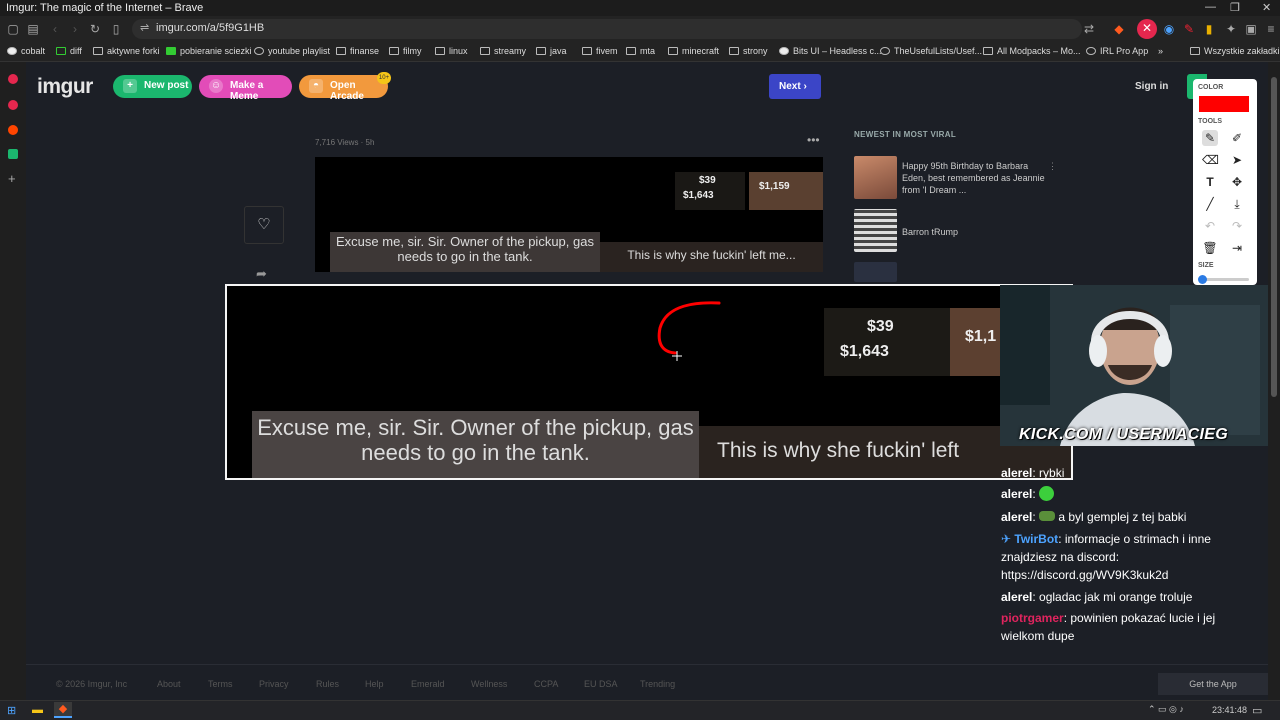 This screenshot has height=720, width=1280. What do you see at coordinates (1206, 265) in the screenshot?
I see `size-label: SIZE` at bounding box center [1206, 265].